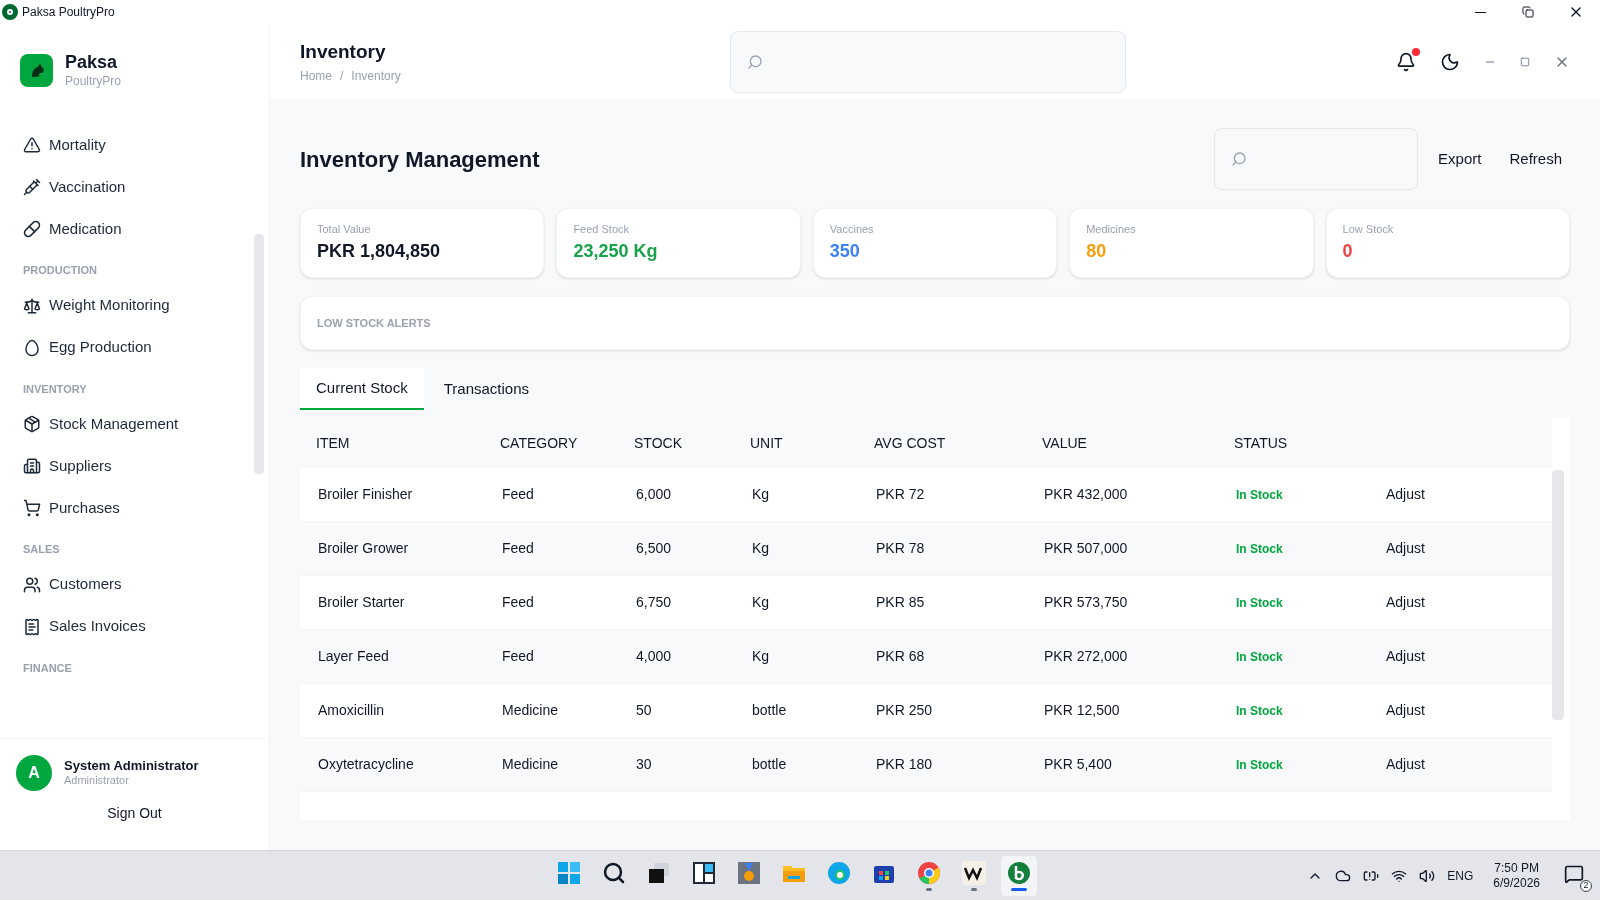 The width and height of the screenshot is (1600, 900). Describe the element at coordinates (32, 347) in the screenshot. I see `egg-icon` at that location.